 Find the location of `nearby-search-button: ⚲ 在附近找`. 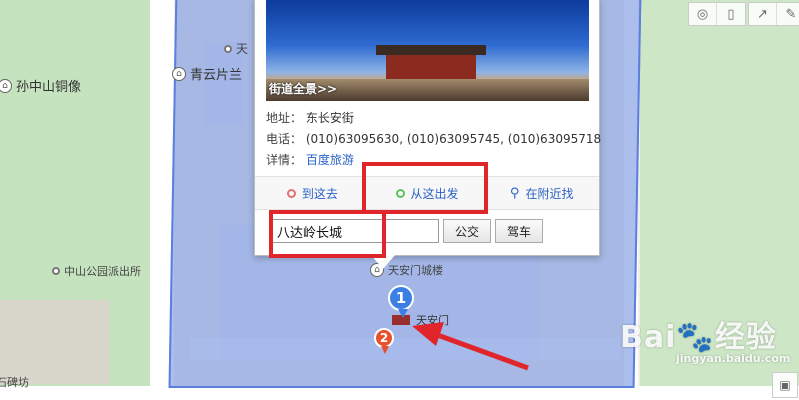

nearby-search-button: ⚲ 在附近找 is located at coordinates (541, 193).